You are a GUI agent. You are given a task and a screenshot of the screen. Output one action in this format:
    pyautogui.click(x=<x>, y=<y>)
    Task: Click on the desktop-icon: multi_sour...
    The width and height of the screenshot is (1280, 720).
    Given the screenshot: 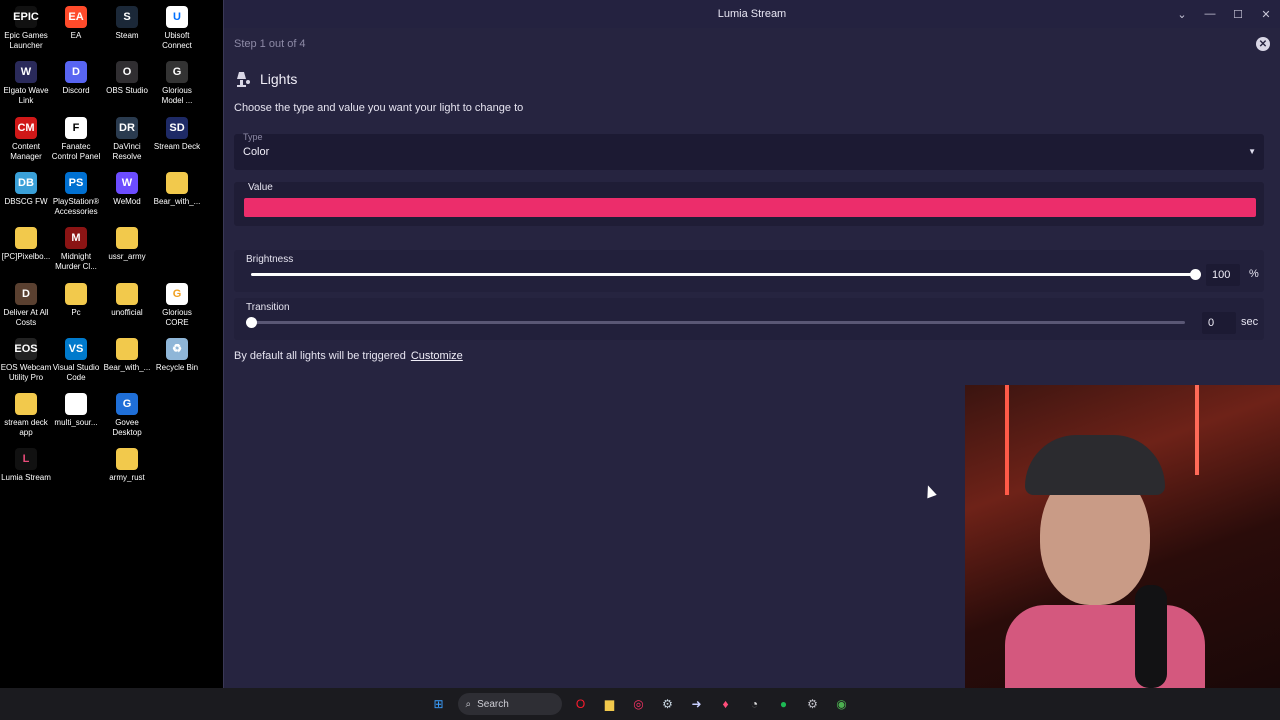 What is the action you would take?
    pyautogui.click(x=76, y=410)
    